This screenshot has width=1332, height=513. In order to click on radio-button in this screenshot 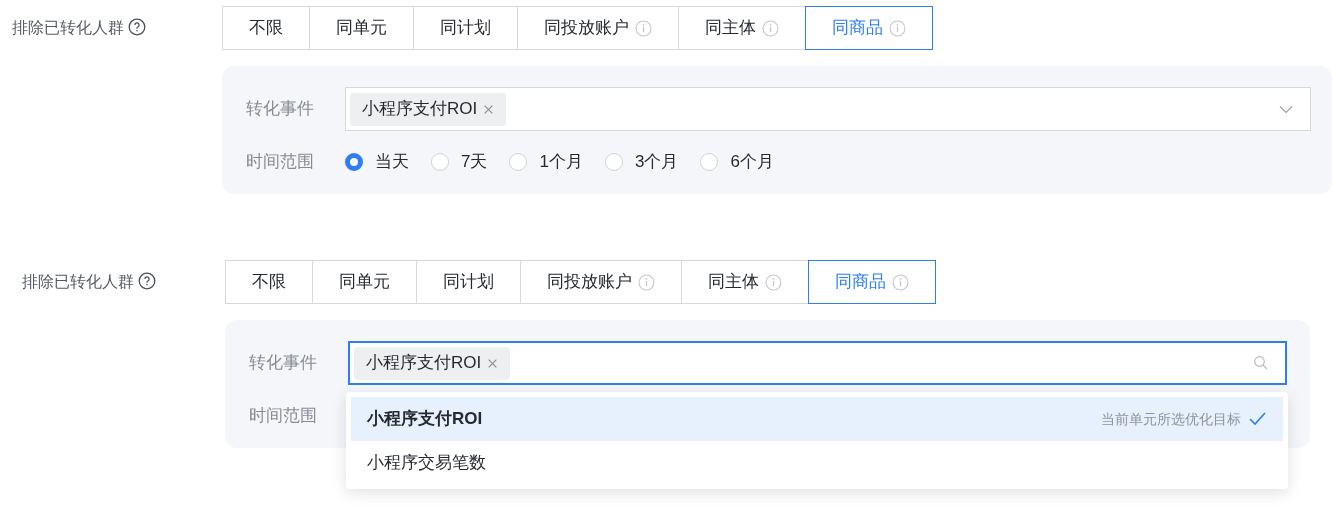, I will do `click(354, 162)`.